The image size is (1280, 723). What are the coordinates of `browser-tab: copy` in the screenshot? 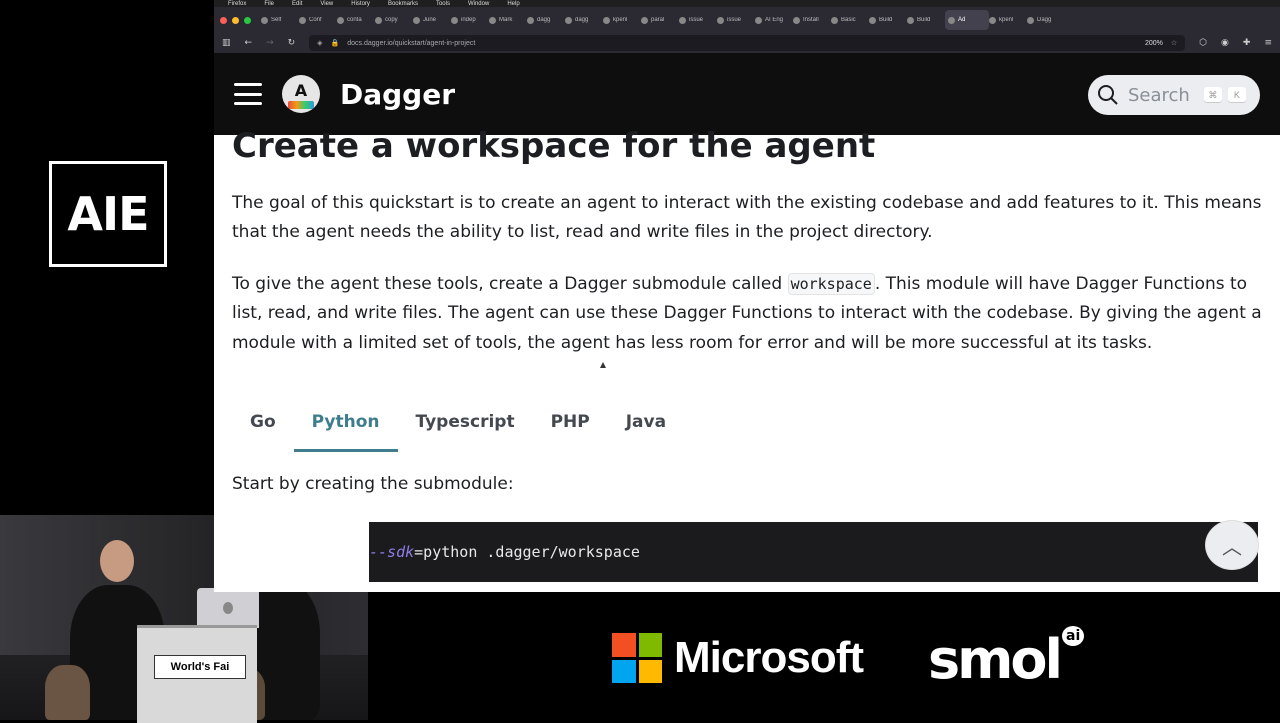 It's located at (394, 20).